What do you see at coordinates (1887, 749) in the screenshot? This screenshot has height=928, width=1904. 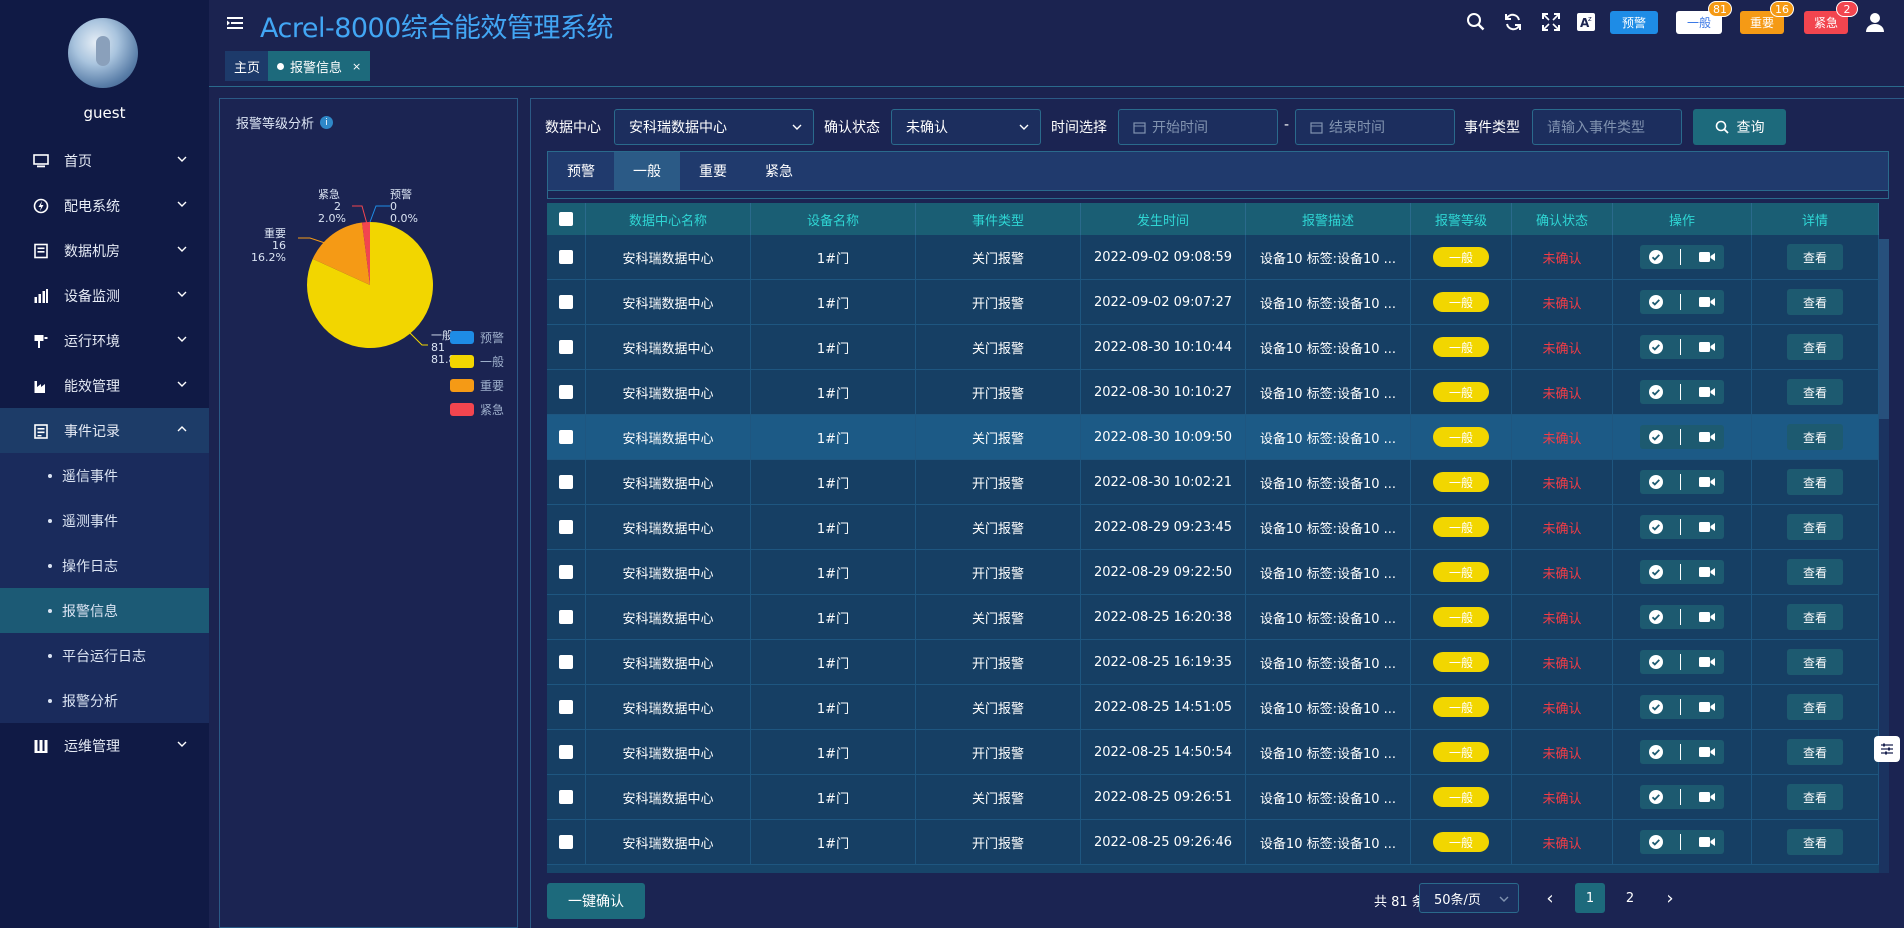 I see `settings-float-button` at bounding box center [1887, 749].